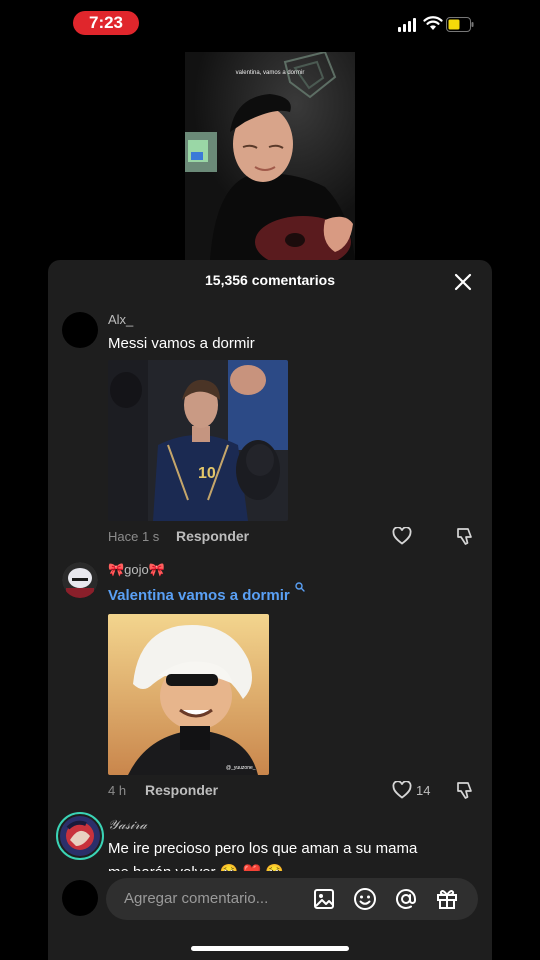 The width and height of the screenshot is (540, 960). I want to click on gojo-avatar-image, so click(80, 580).